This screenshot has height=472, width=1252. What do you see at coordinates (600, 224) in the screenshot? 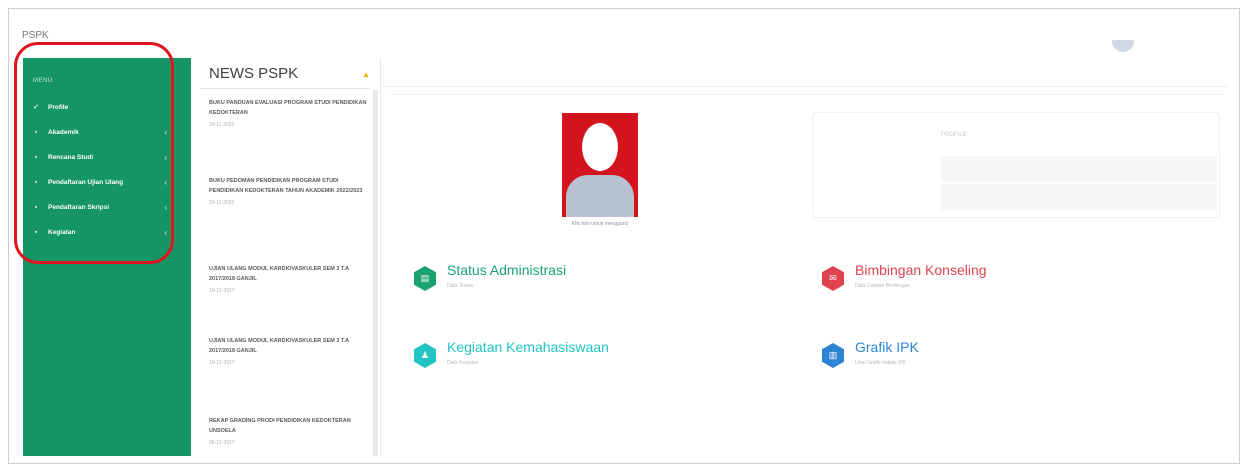
I see `photo-caption: Klik foto untuk mengganti` at bounding box center [600, 224].